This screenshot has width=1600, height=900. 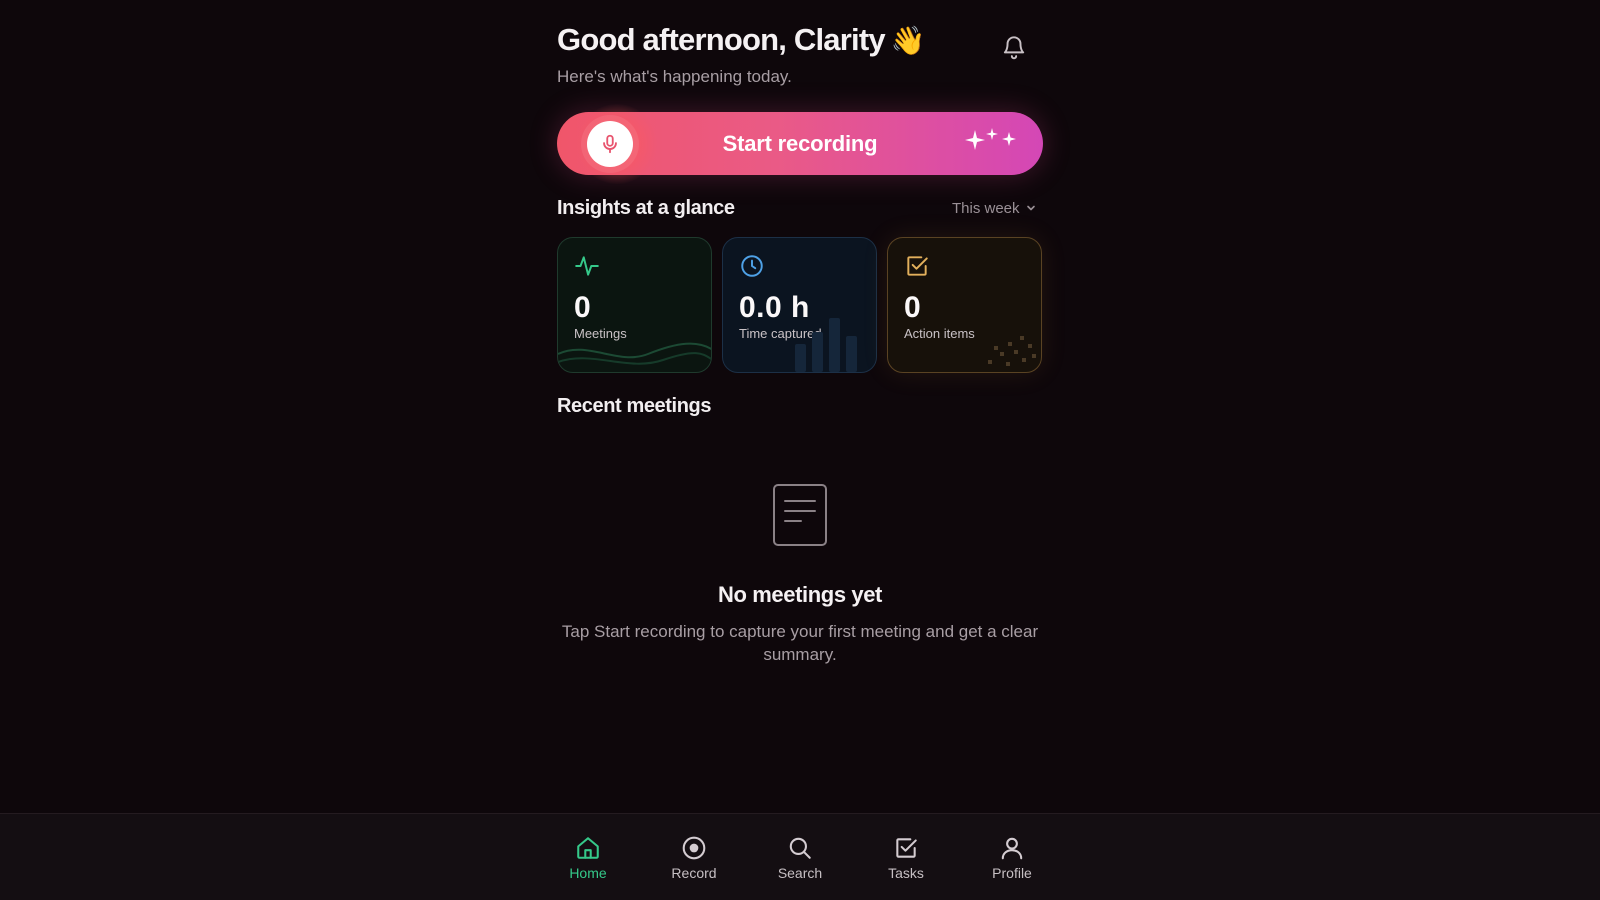 I want to click on nav-label-profile: Profile, so click(x=1012, y=873).